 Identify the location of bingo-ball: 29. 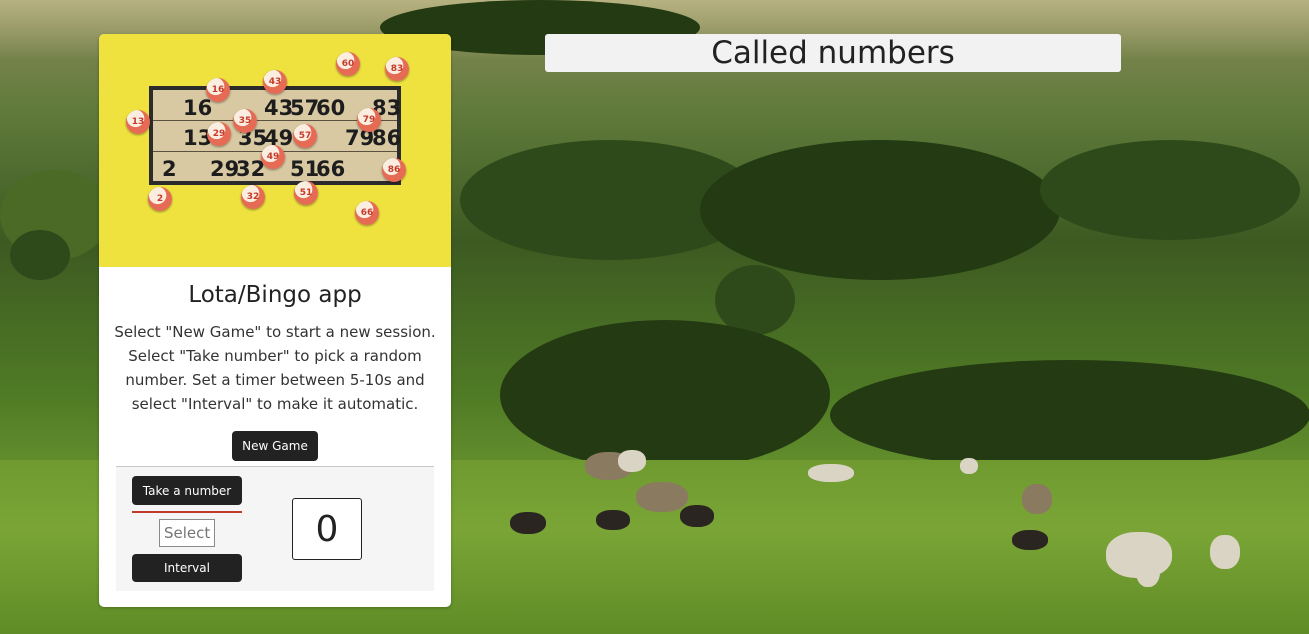
(219, 134).